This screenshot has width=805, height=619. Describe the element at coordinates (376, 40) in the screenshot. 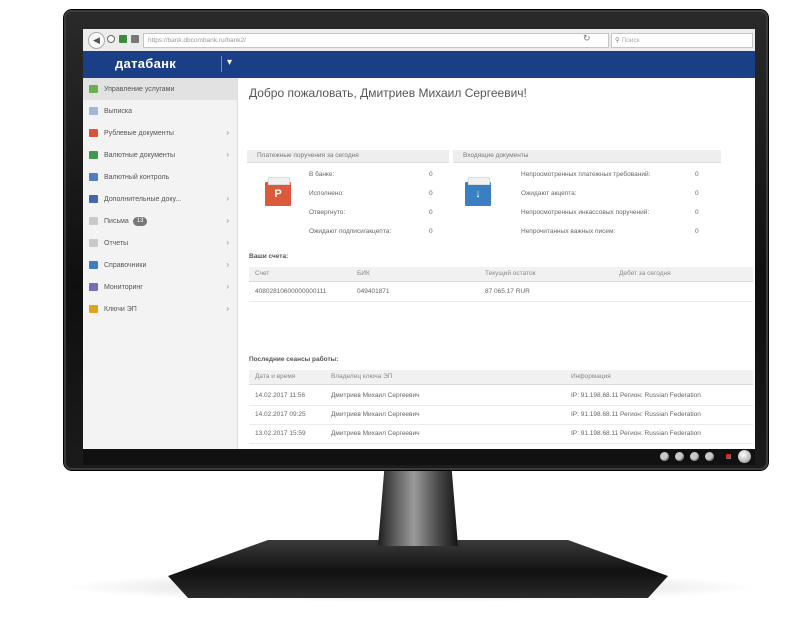

I see `address-bar: https://bank.dbcombank.ru/bank2/` at that location.